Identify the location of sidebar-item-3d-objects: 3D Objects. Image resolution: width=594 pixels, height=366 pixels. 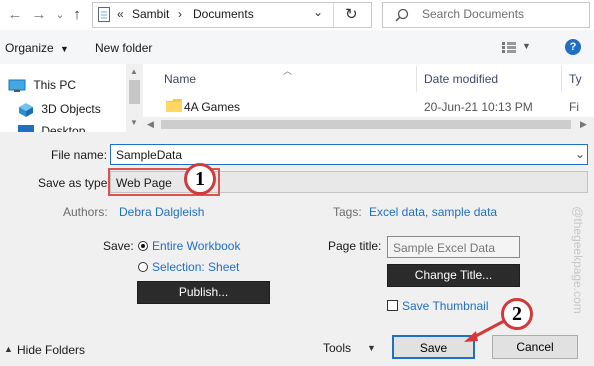
(59, 110).